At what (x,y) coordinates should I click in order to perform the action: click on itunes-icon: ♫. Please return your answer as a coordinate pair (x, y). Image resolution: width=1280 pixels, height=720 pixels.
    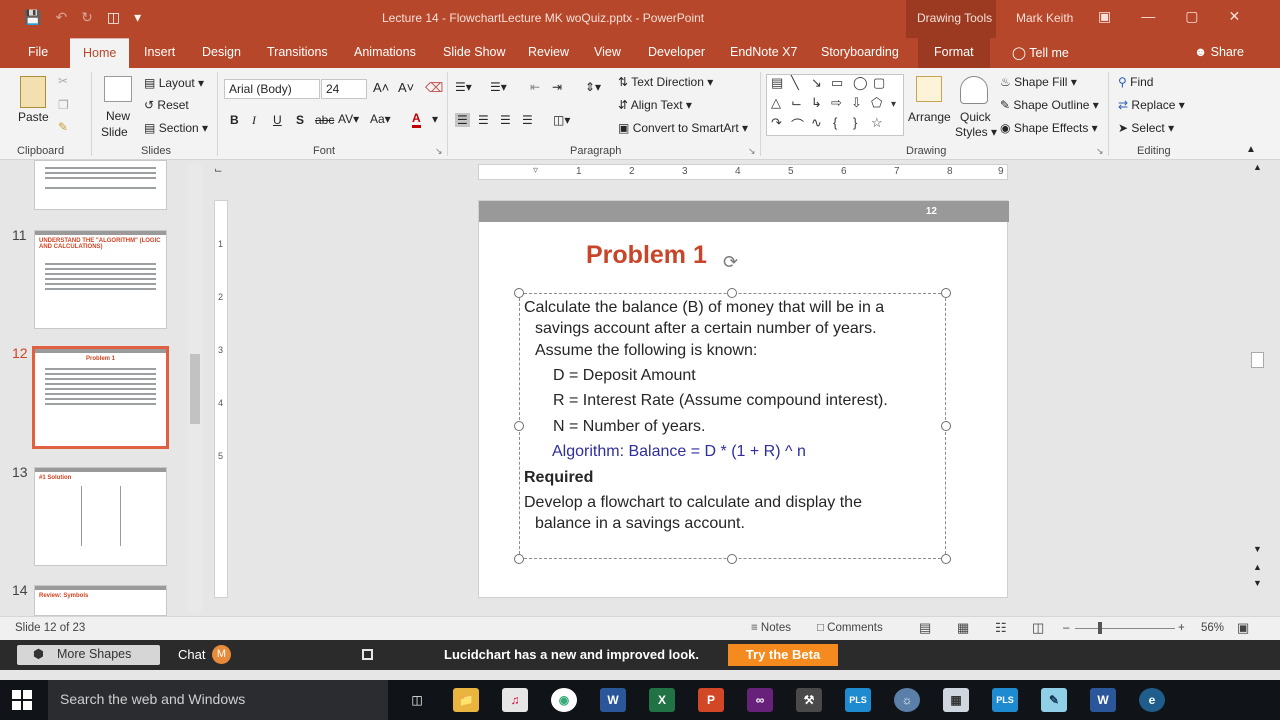
    Looking at the image, I should click on (515, 700).